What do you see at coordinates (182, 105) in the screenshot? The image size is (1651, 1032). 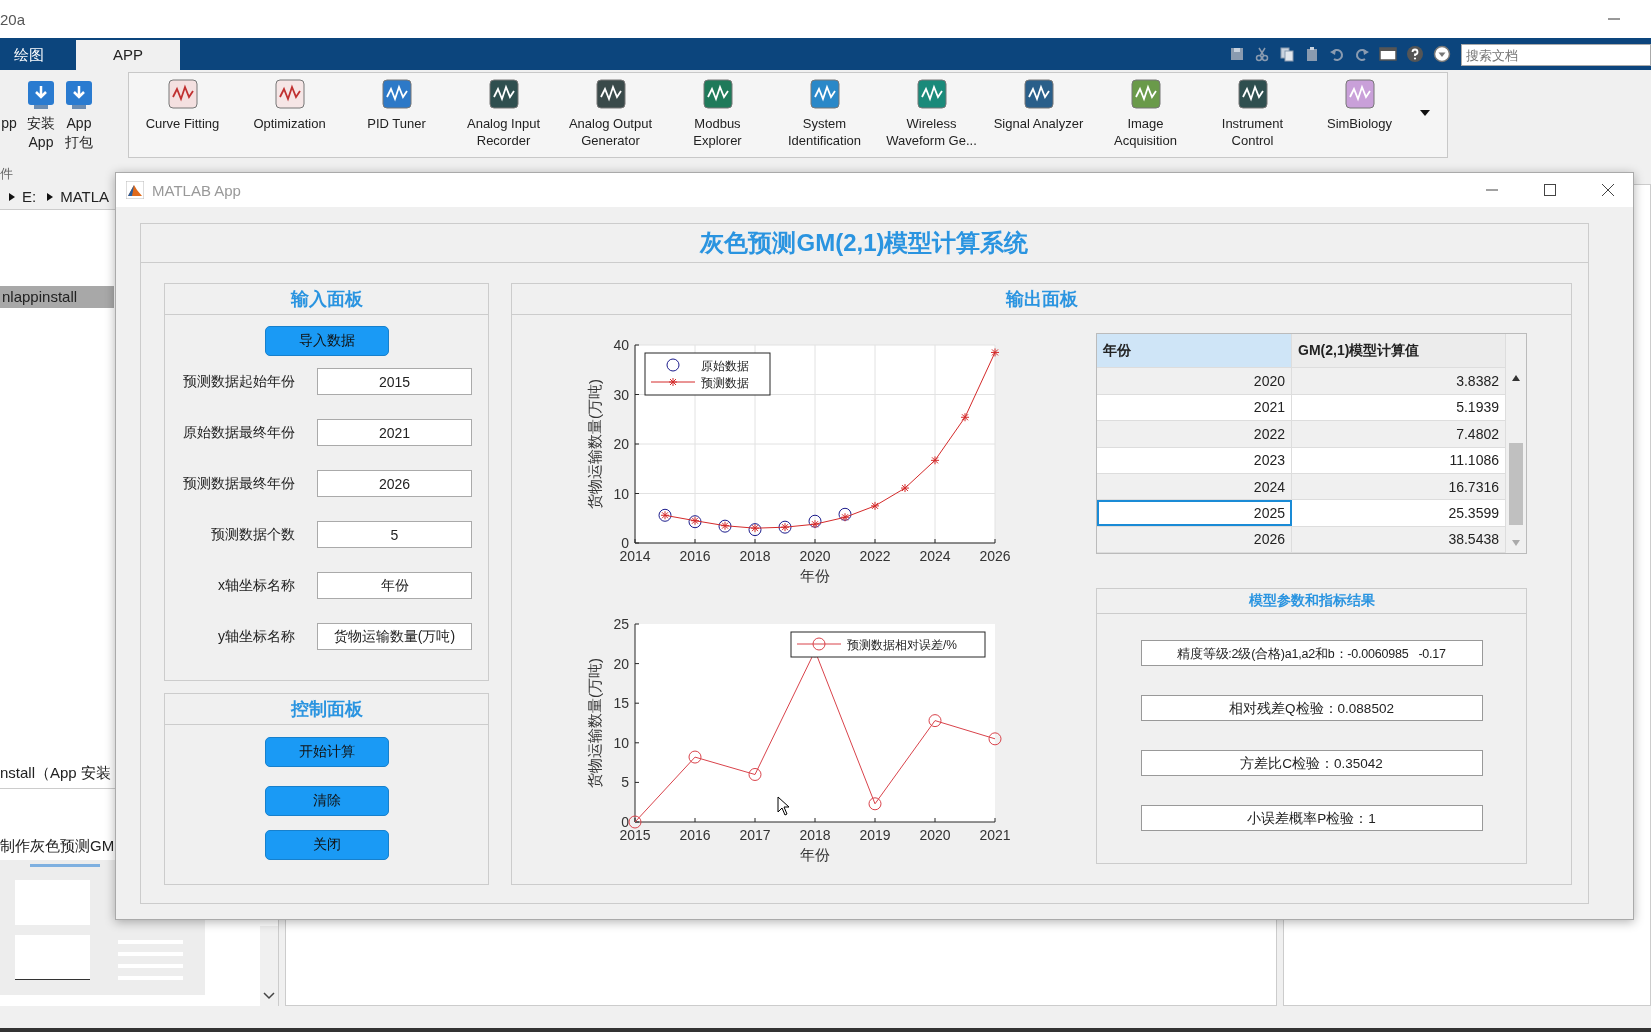 I see `app-button: Curve Fitting` at bounding box center [182, 105].